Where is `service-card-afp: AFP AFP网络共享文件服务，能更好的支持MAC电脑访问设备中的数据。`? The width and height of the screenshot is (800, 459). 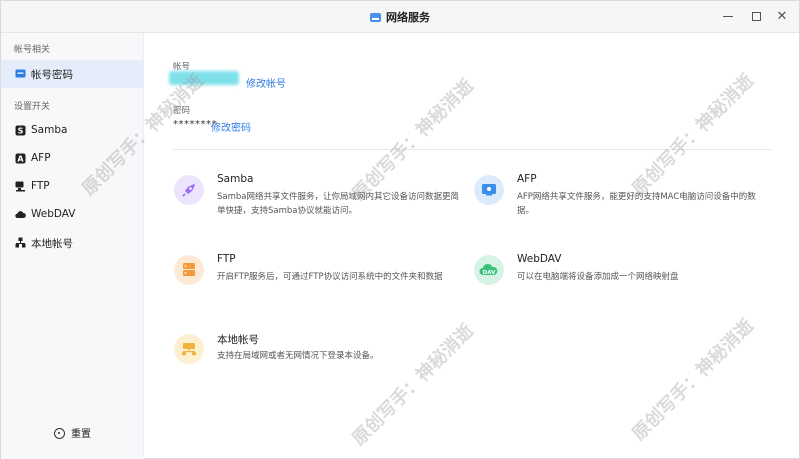
service-card-afp: AFP AFP网络共享文件服务，能更好的支持MAC电脑访问设备中的数据。 is located at coordinates (619, 198).